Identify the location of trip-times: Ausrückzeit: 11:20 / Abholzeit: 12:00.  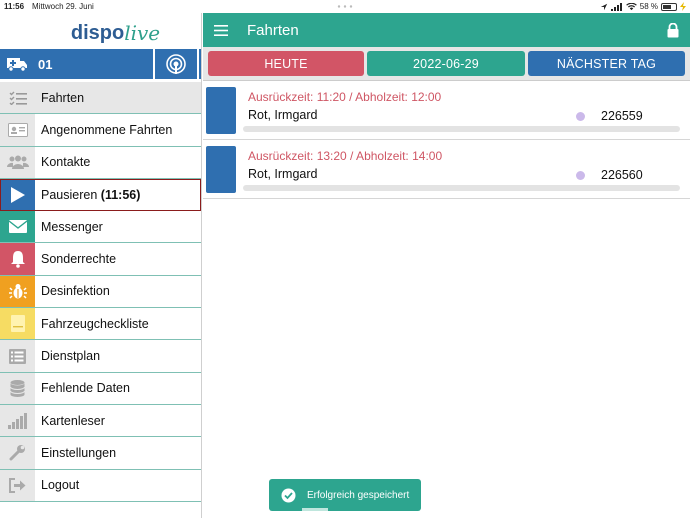
(345, 97).